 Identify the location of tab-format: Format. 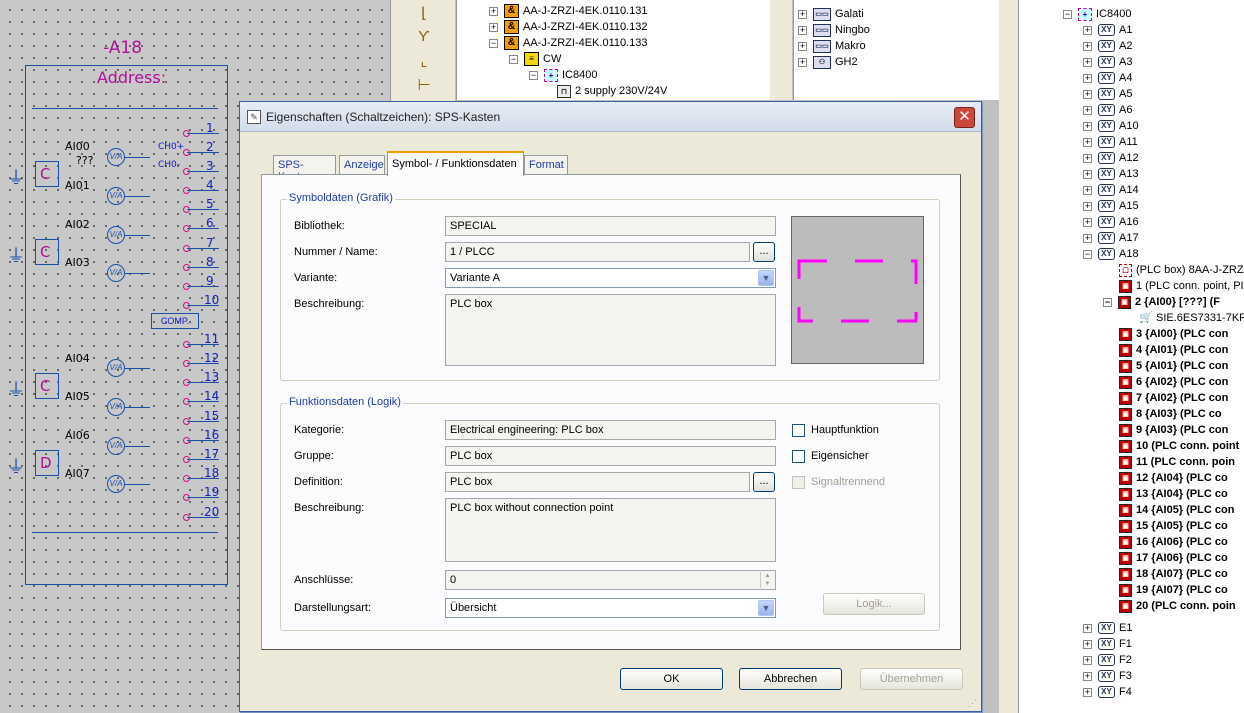
(546, 165).